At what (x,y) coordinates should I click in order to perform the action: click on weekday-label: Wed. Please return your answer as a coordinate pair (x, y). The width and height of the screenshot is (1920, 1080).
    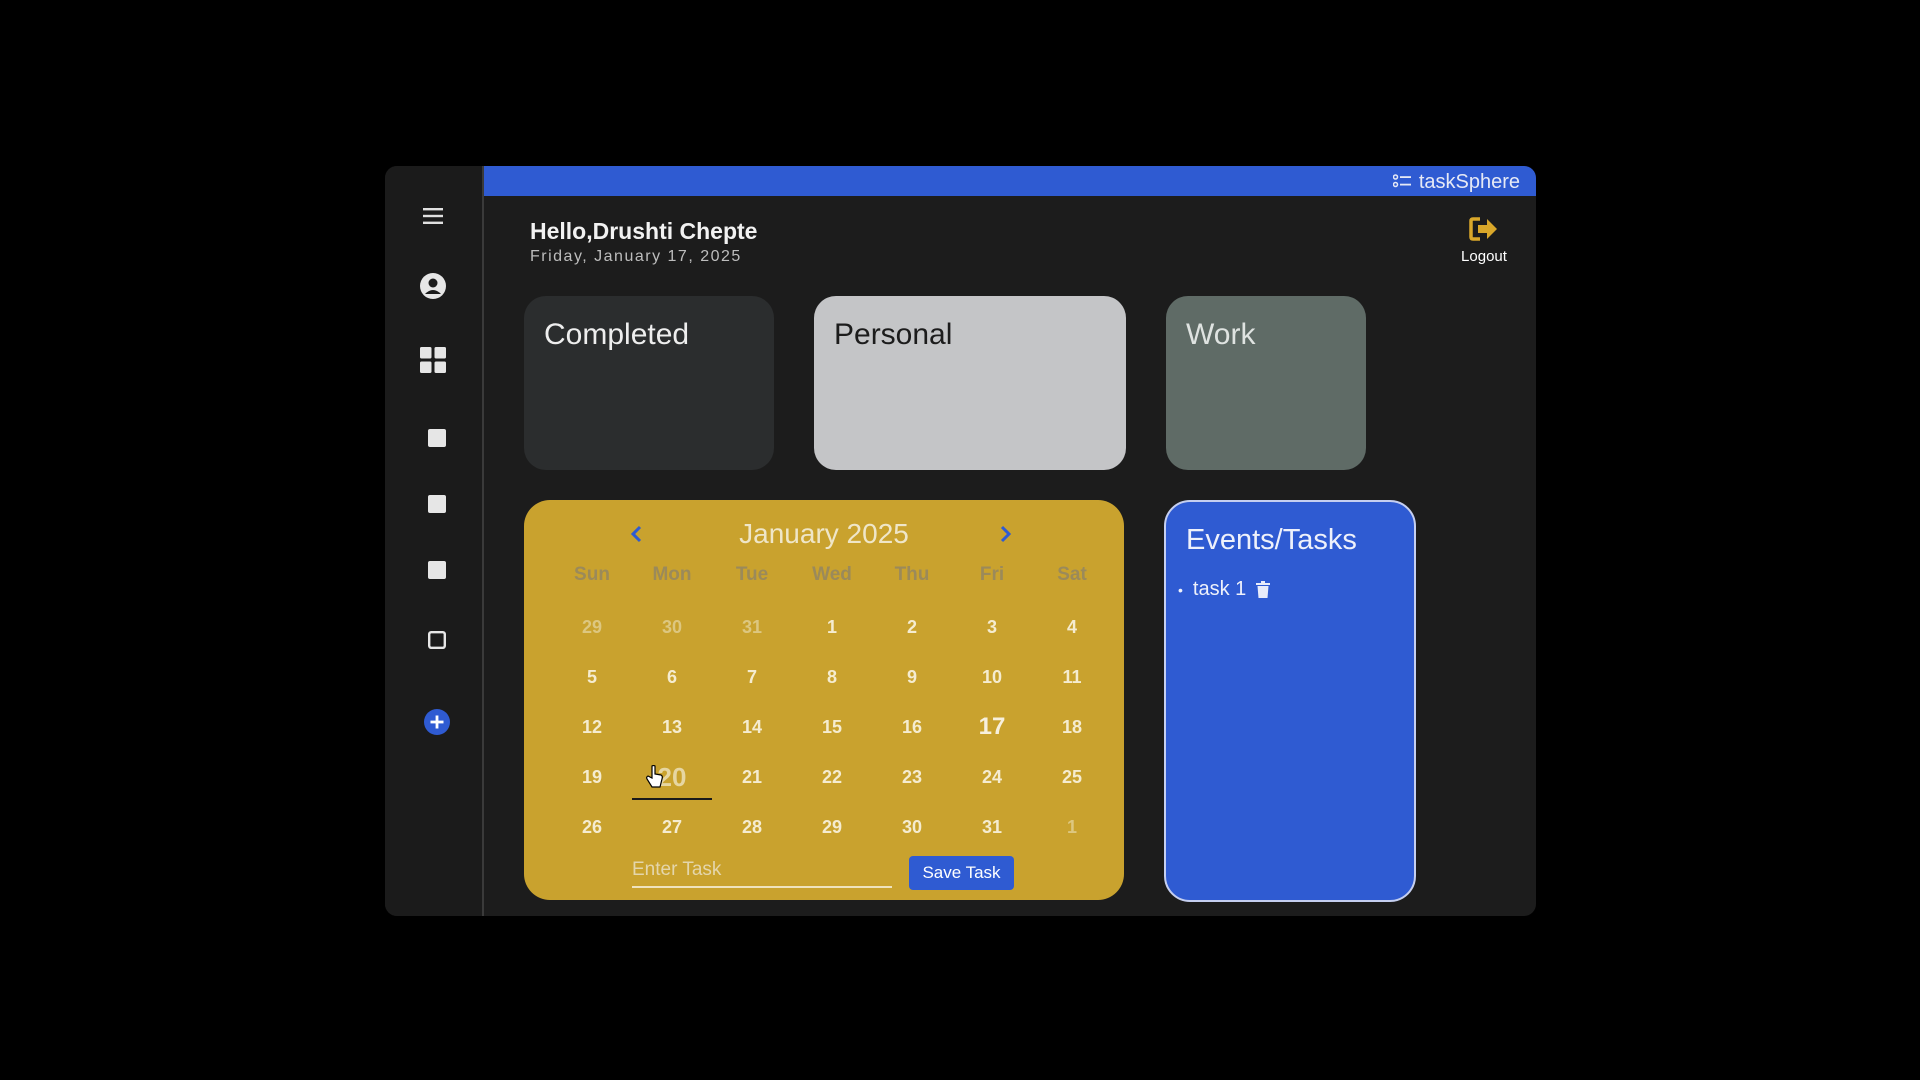
    Looking at the image, I should click on (832, 574).